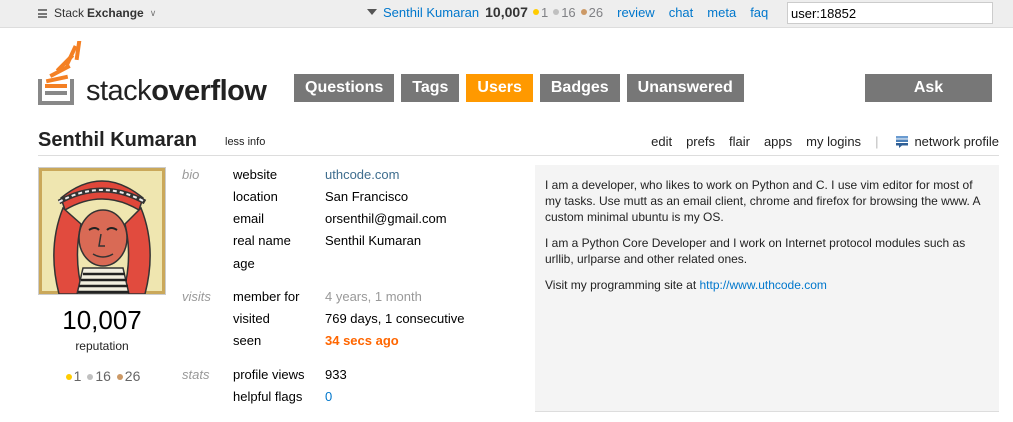 This screenshot has width=1013, height=422. What do you see at coordinates (636, 12) in the screenshot?
I see `review-link: review` at bounding box center [636, 12].